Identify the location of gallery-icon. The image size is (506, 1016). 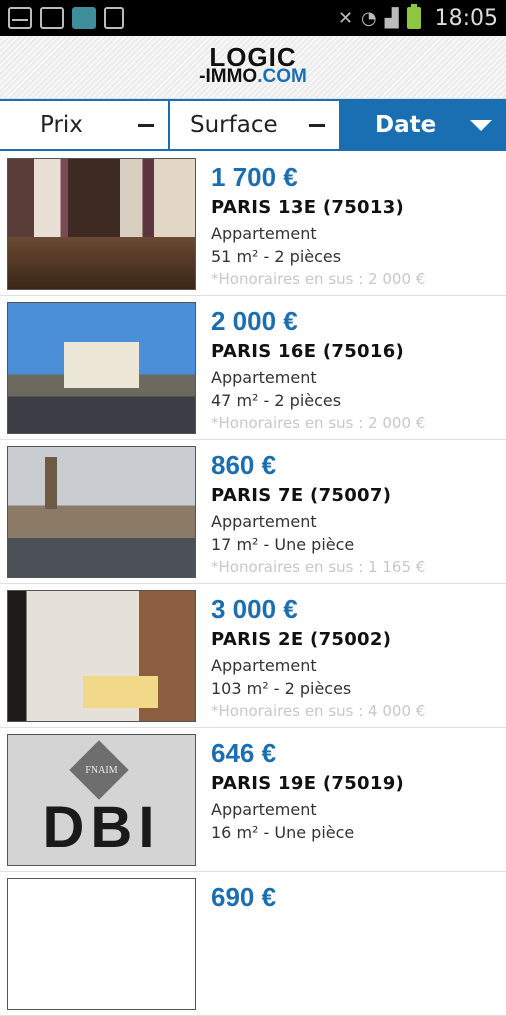
(52, 18).